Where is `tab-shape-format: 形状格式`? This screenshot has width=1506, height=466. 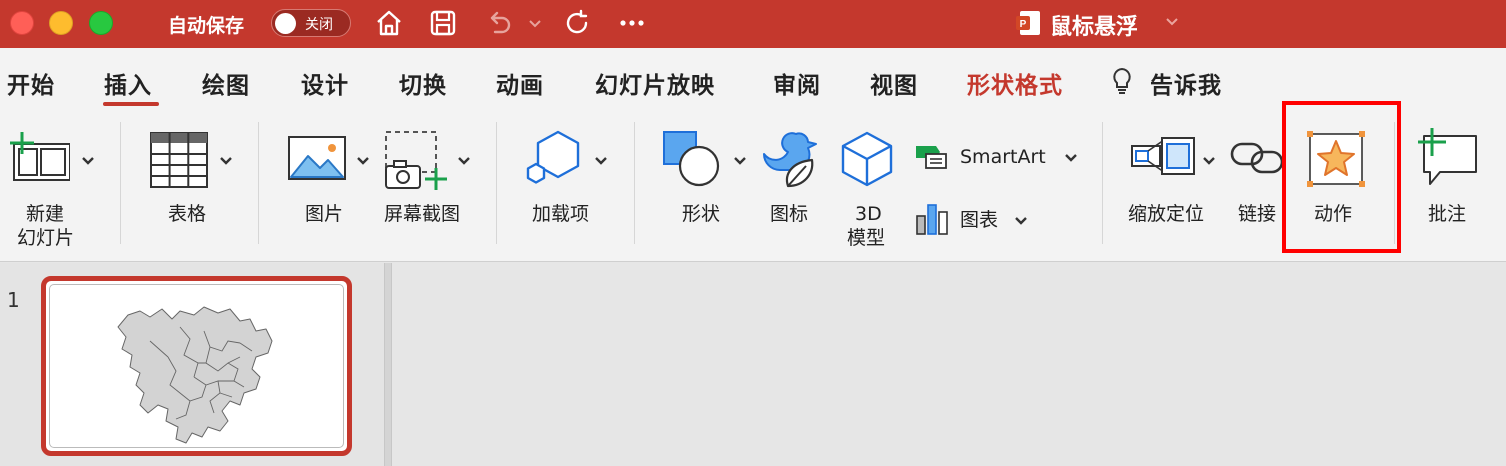 tab-shape-format: 形状格式 is located at coordinates (1015, 83).